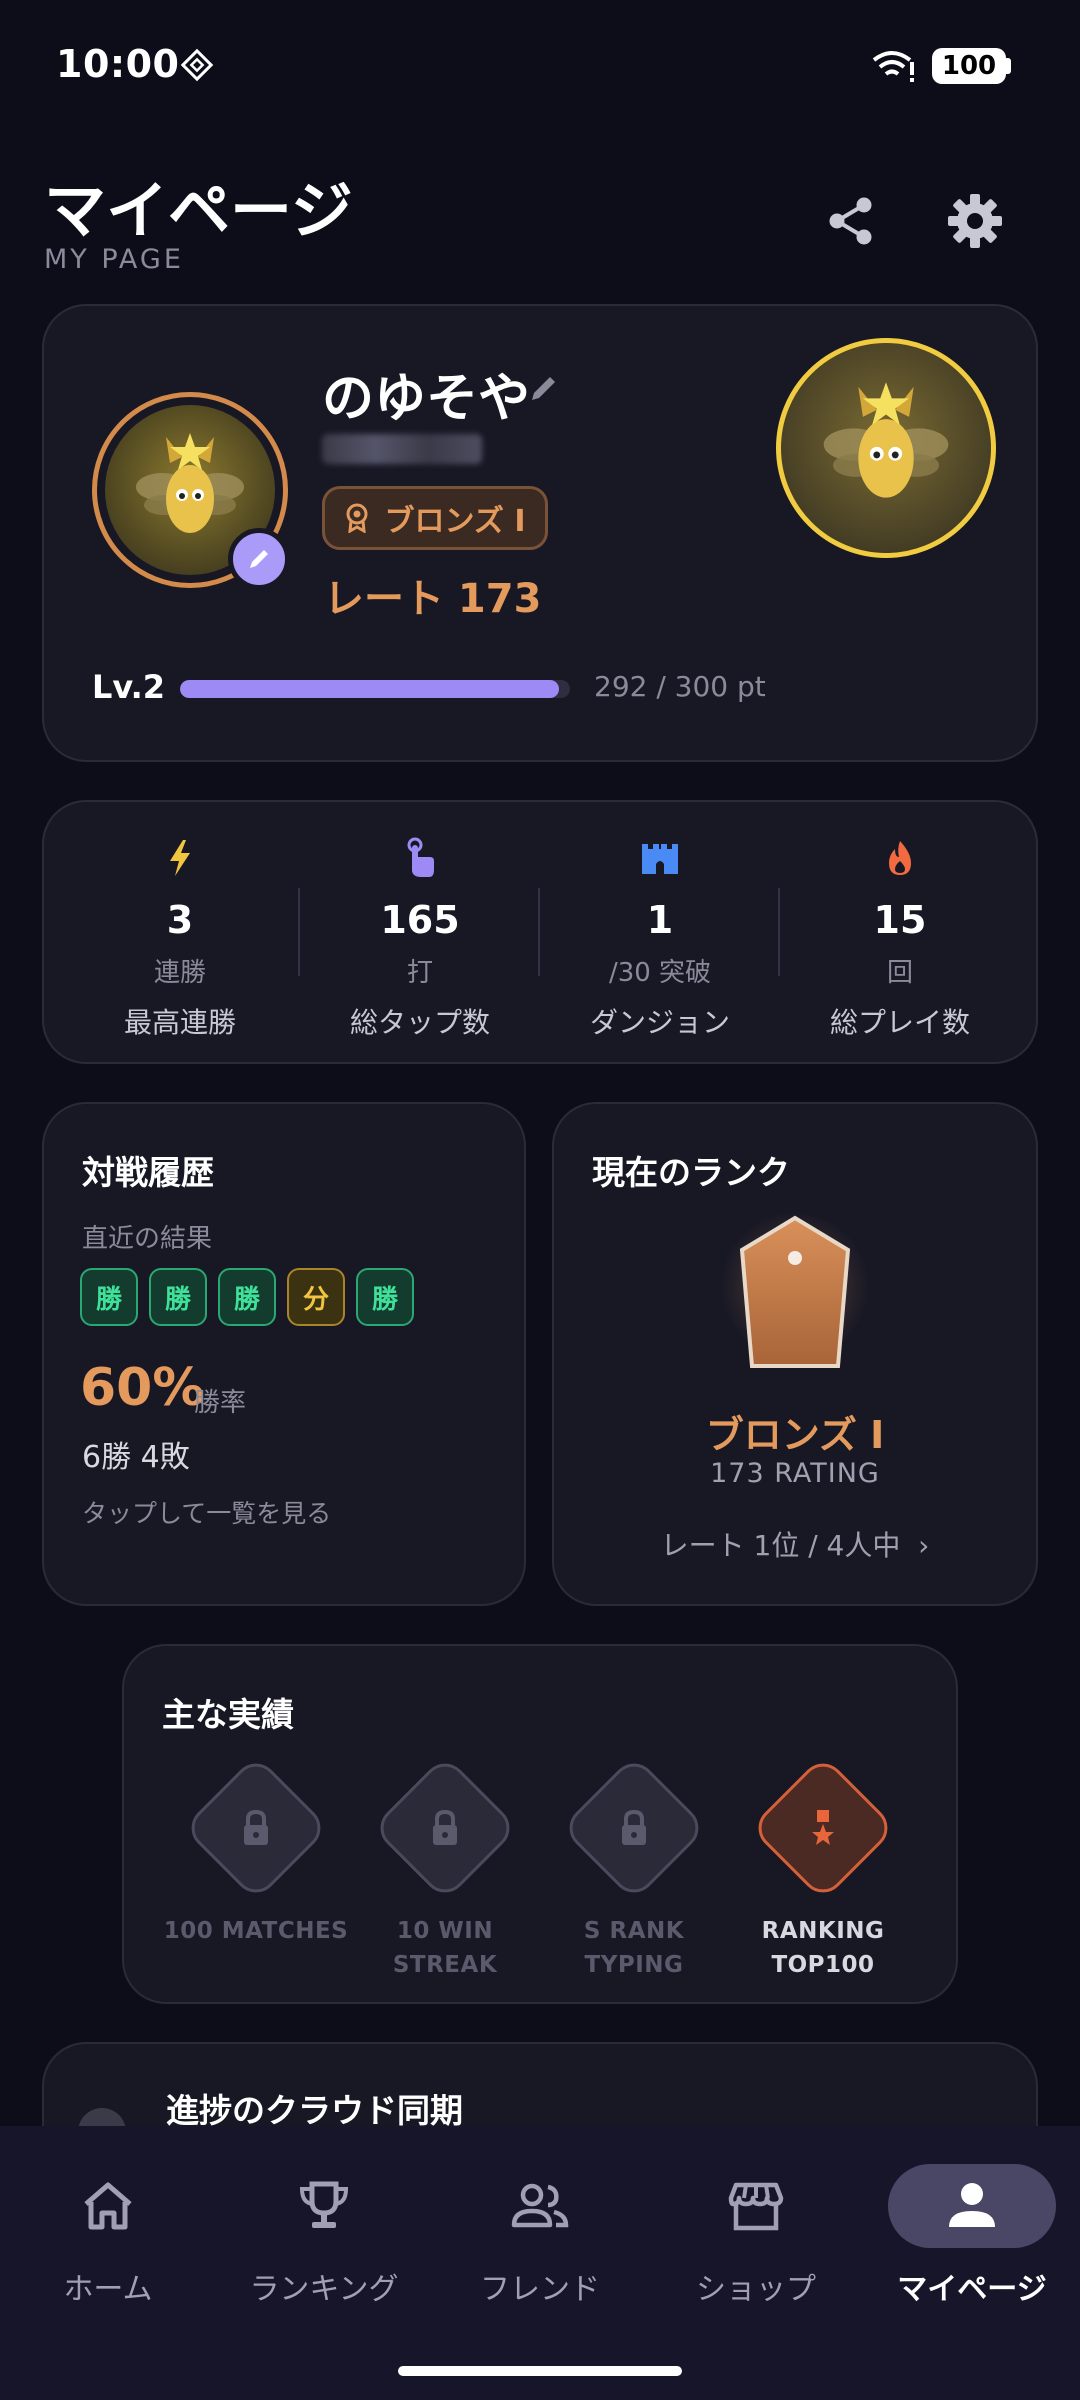 The height and width of the screenshot is (2400, 1080). Describe the element at coordinates (780, 1545) in the screenshot. I see `rank-position: レート 1位 / 4人中` at that location.